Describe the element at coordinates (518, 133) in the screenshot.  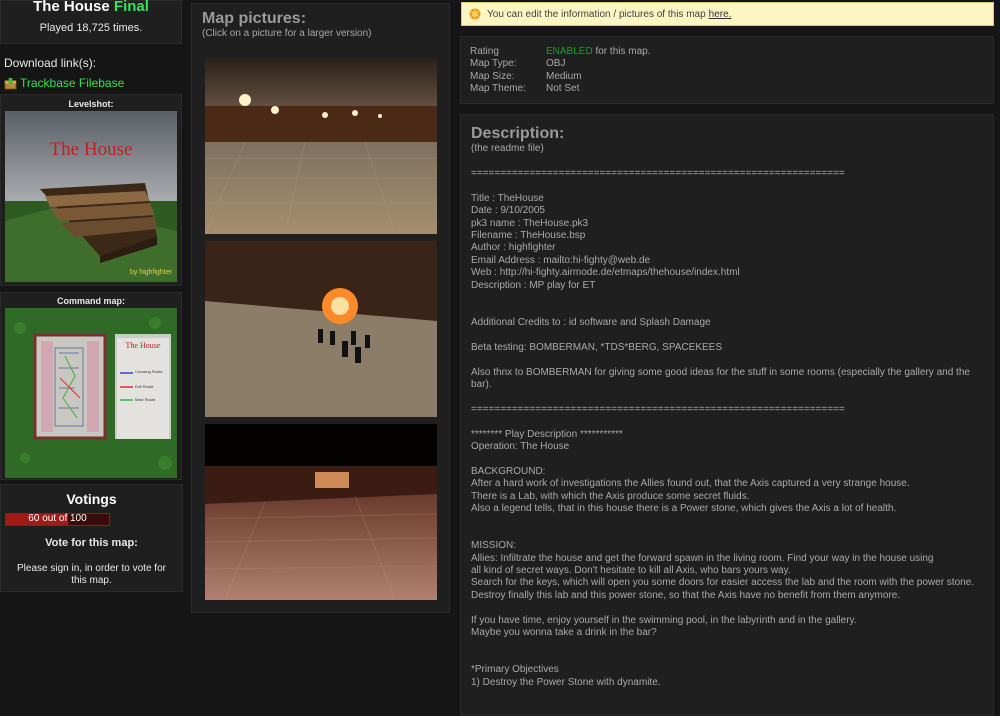
I see `description-title: Description:` at that location.